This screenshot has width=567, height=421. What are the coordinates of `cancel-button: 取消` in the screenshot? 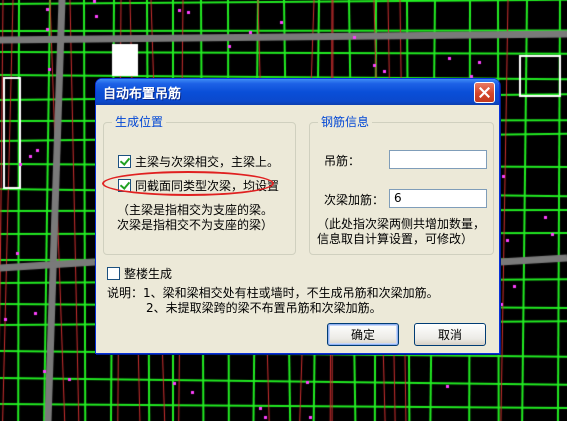 It's located at (450, 334).